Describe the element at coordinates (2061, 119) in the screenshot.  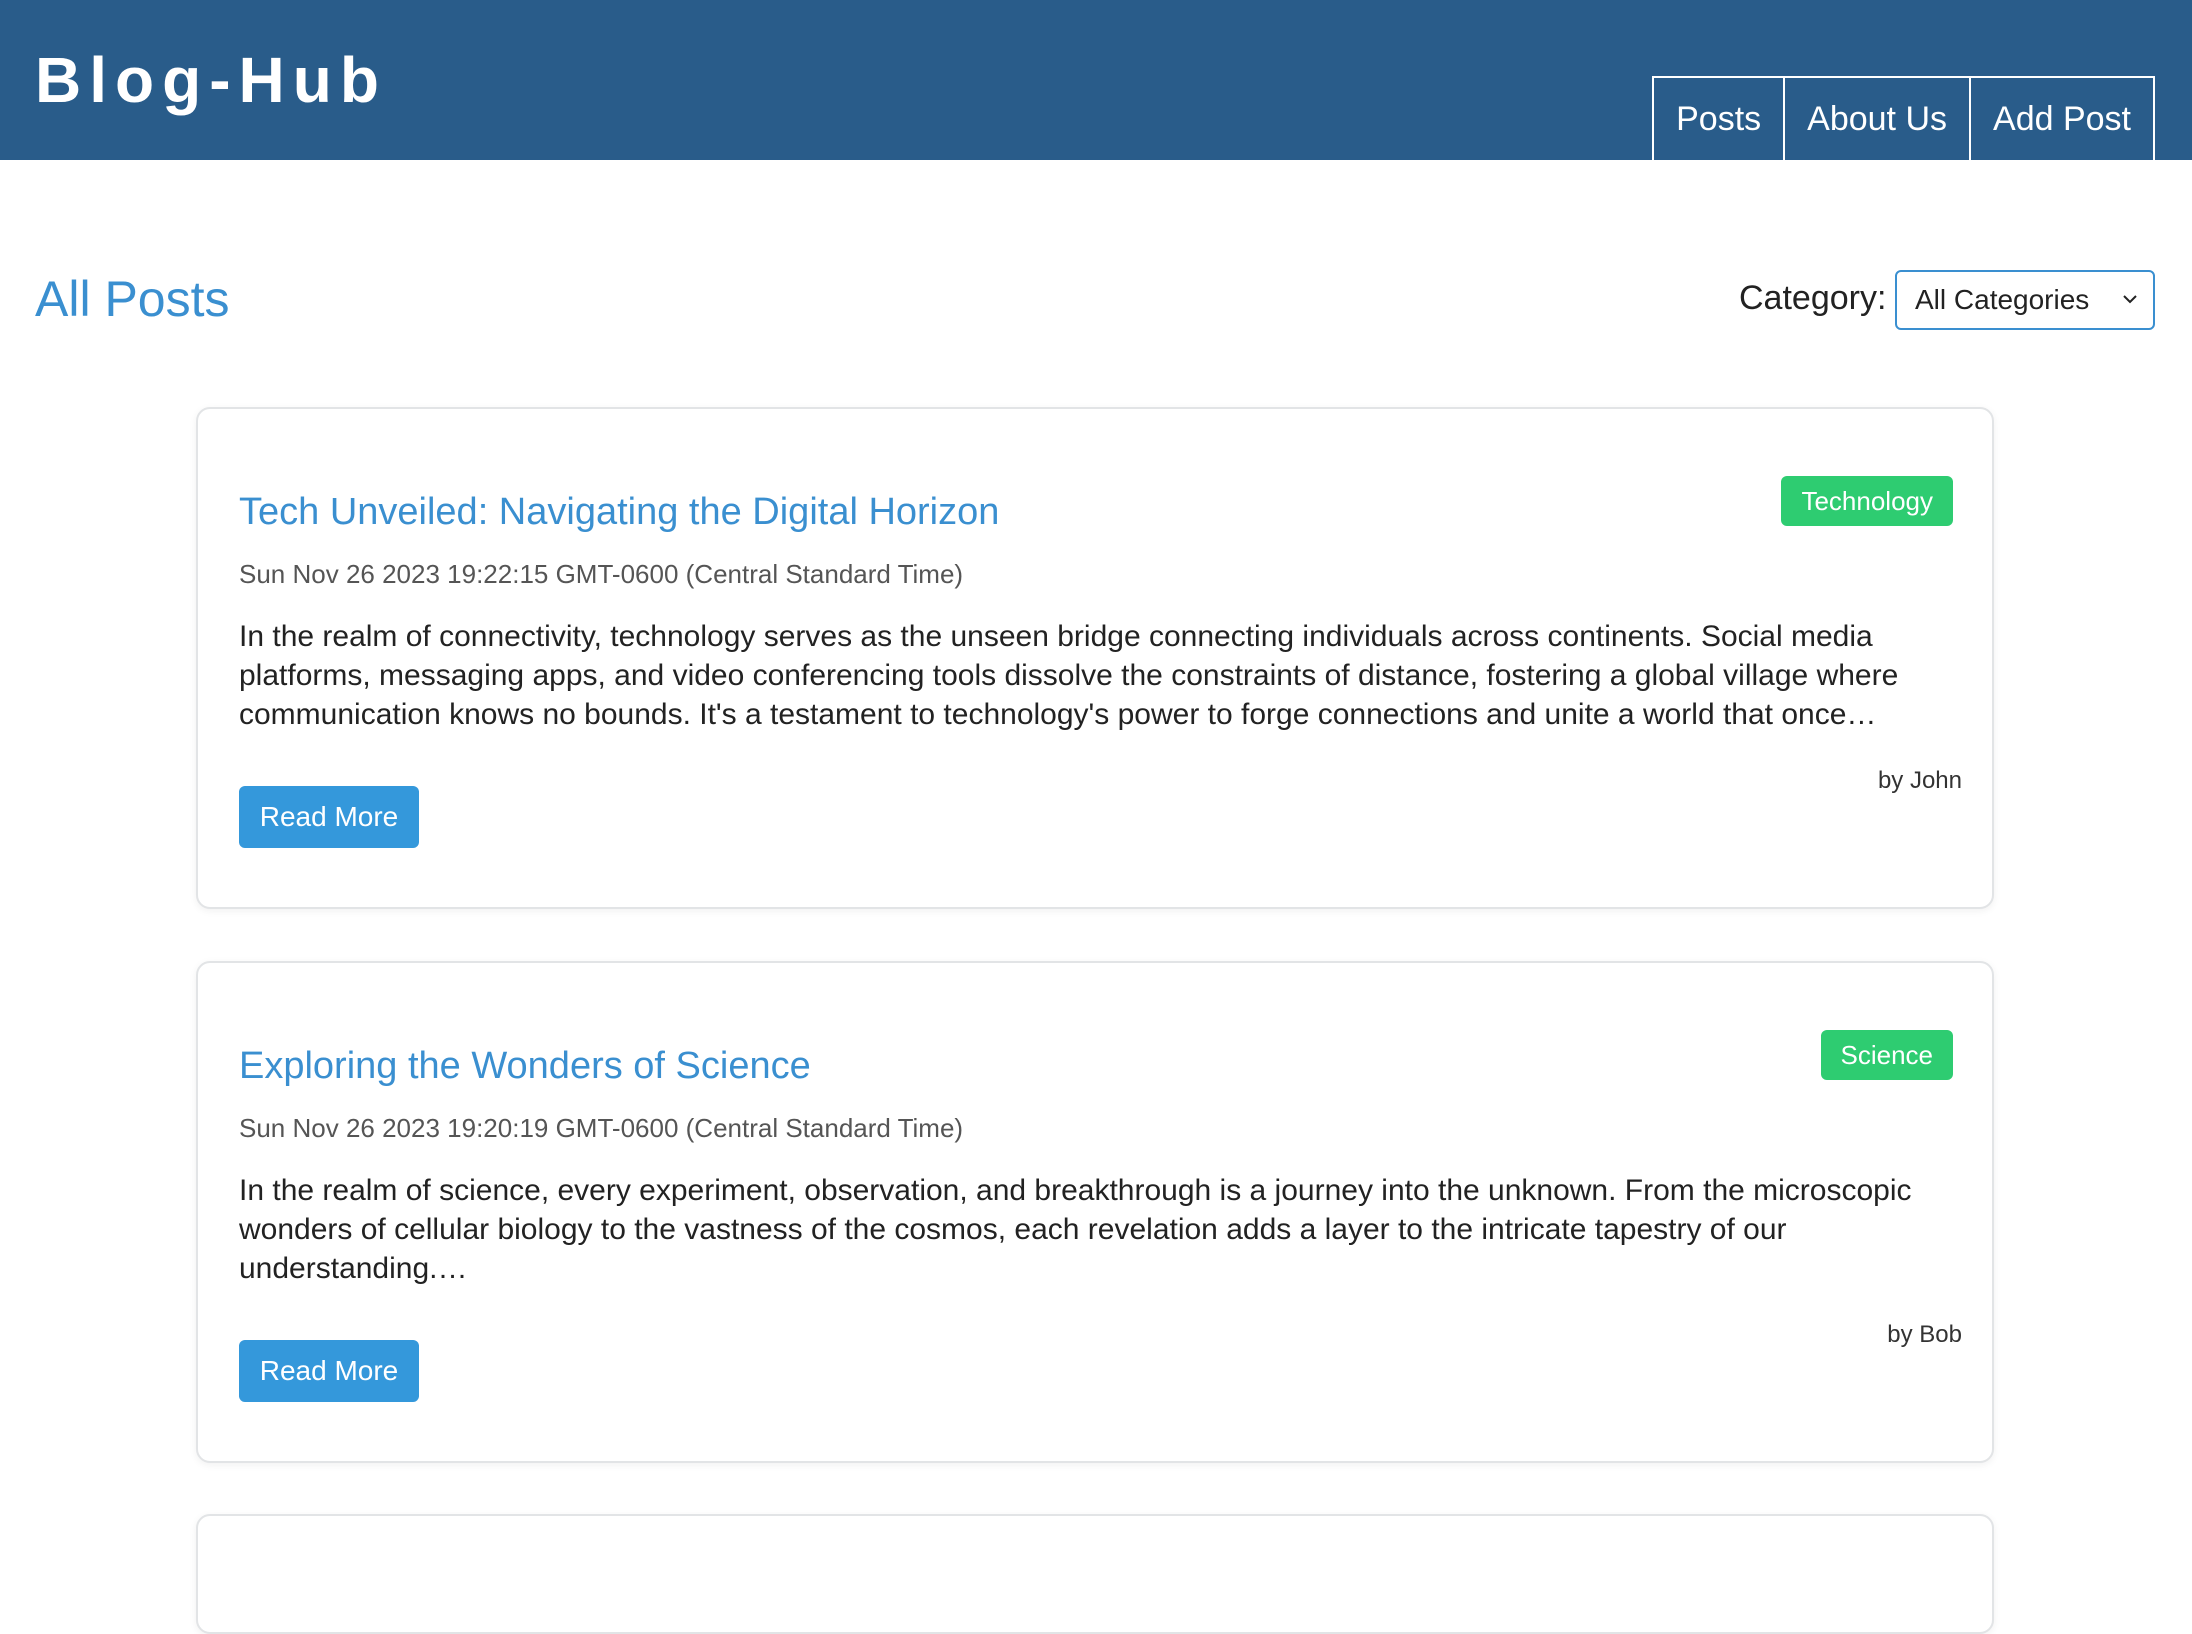
I see `nav-add-post: Add Post` at that location.